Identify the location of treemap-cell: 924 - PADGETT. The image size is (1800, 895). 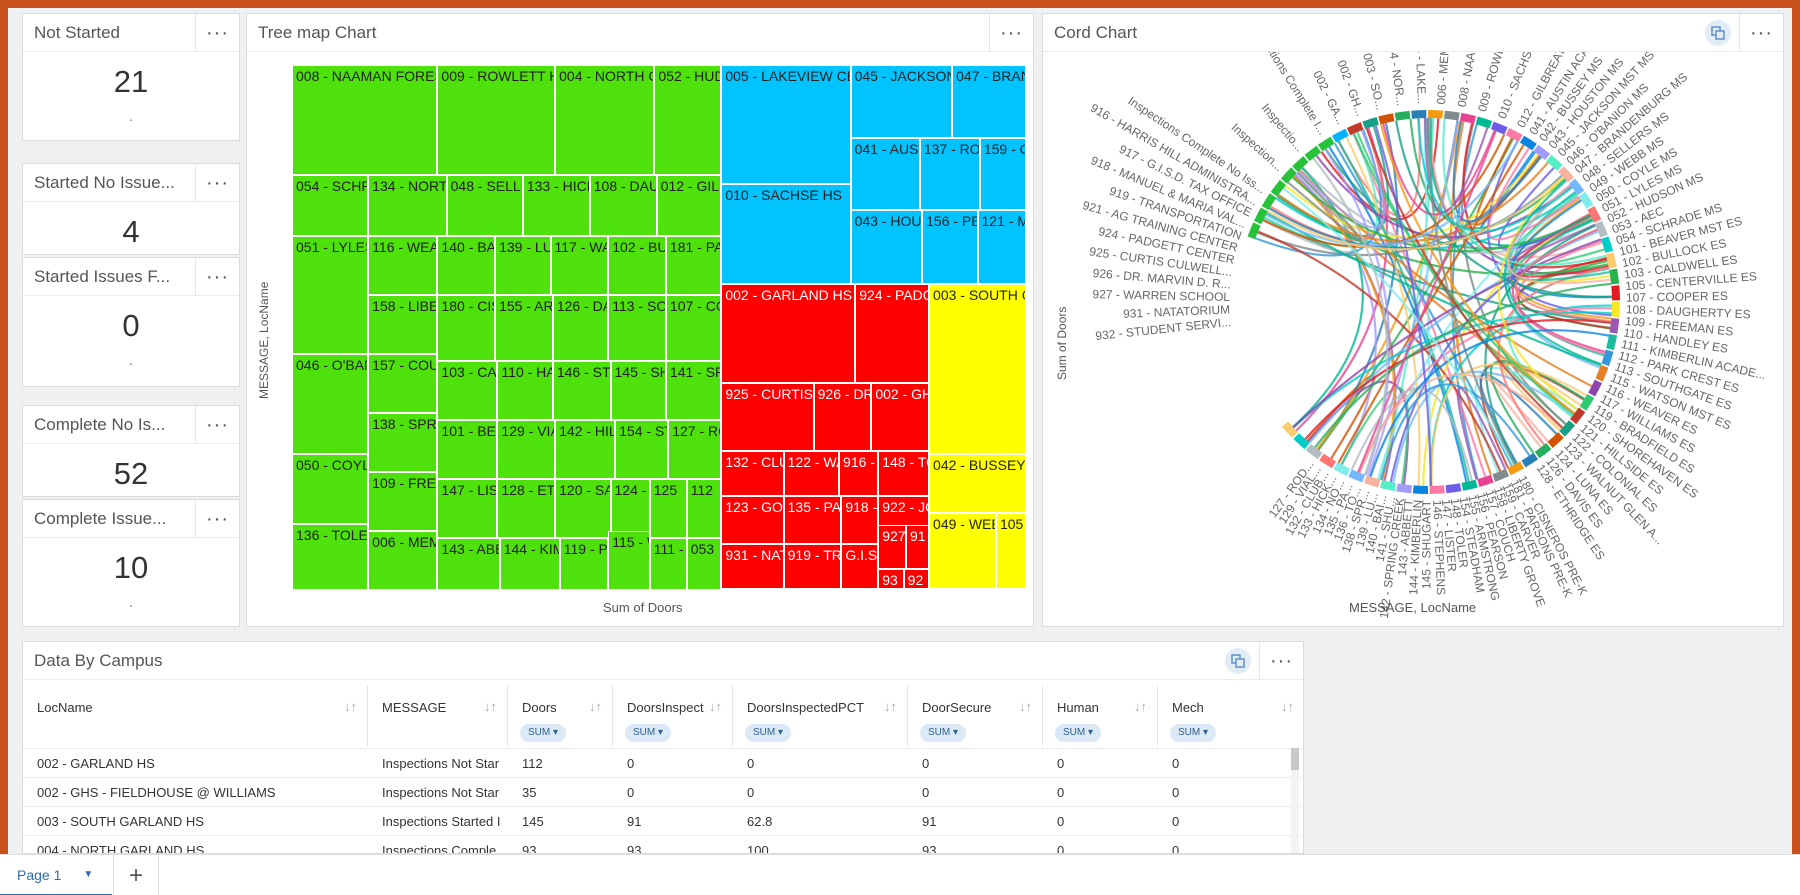
(892, 333).